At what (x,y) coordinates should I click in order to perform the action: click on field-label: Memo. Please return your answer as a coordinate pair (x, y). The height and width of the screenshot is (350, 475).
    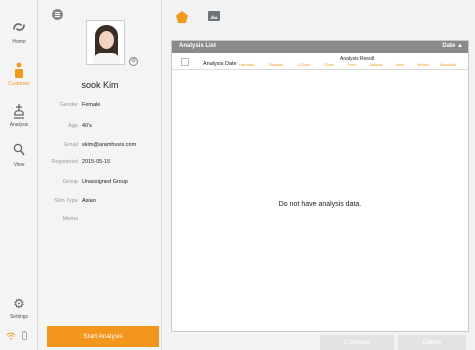
    Looking at the image, I should click on (70, 219).